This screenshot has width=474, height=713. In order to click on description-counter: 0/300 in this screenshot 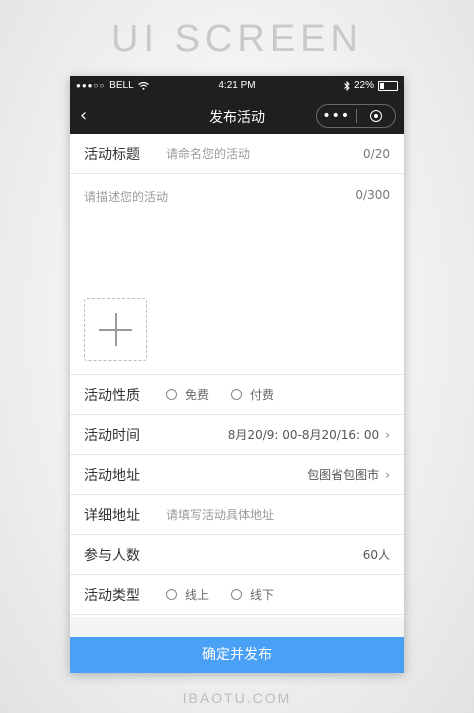, I will do `click(372, 195)`.